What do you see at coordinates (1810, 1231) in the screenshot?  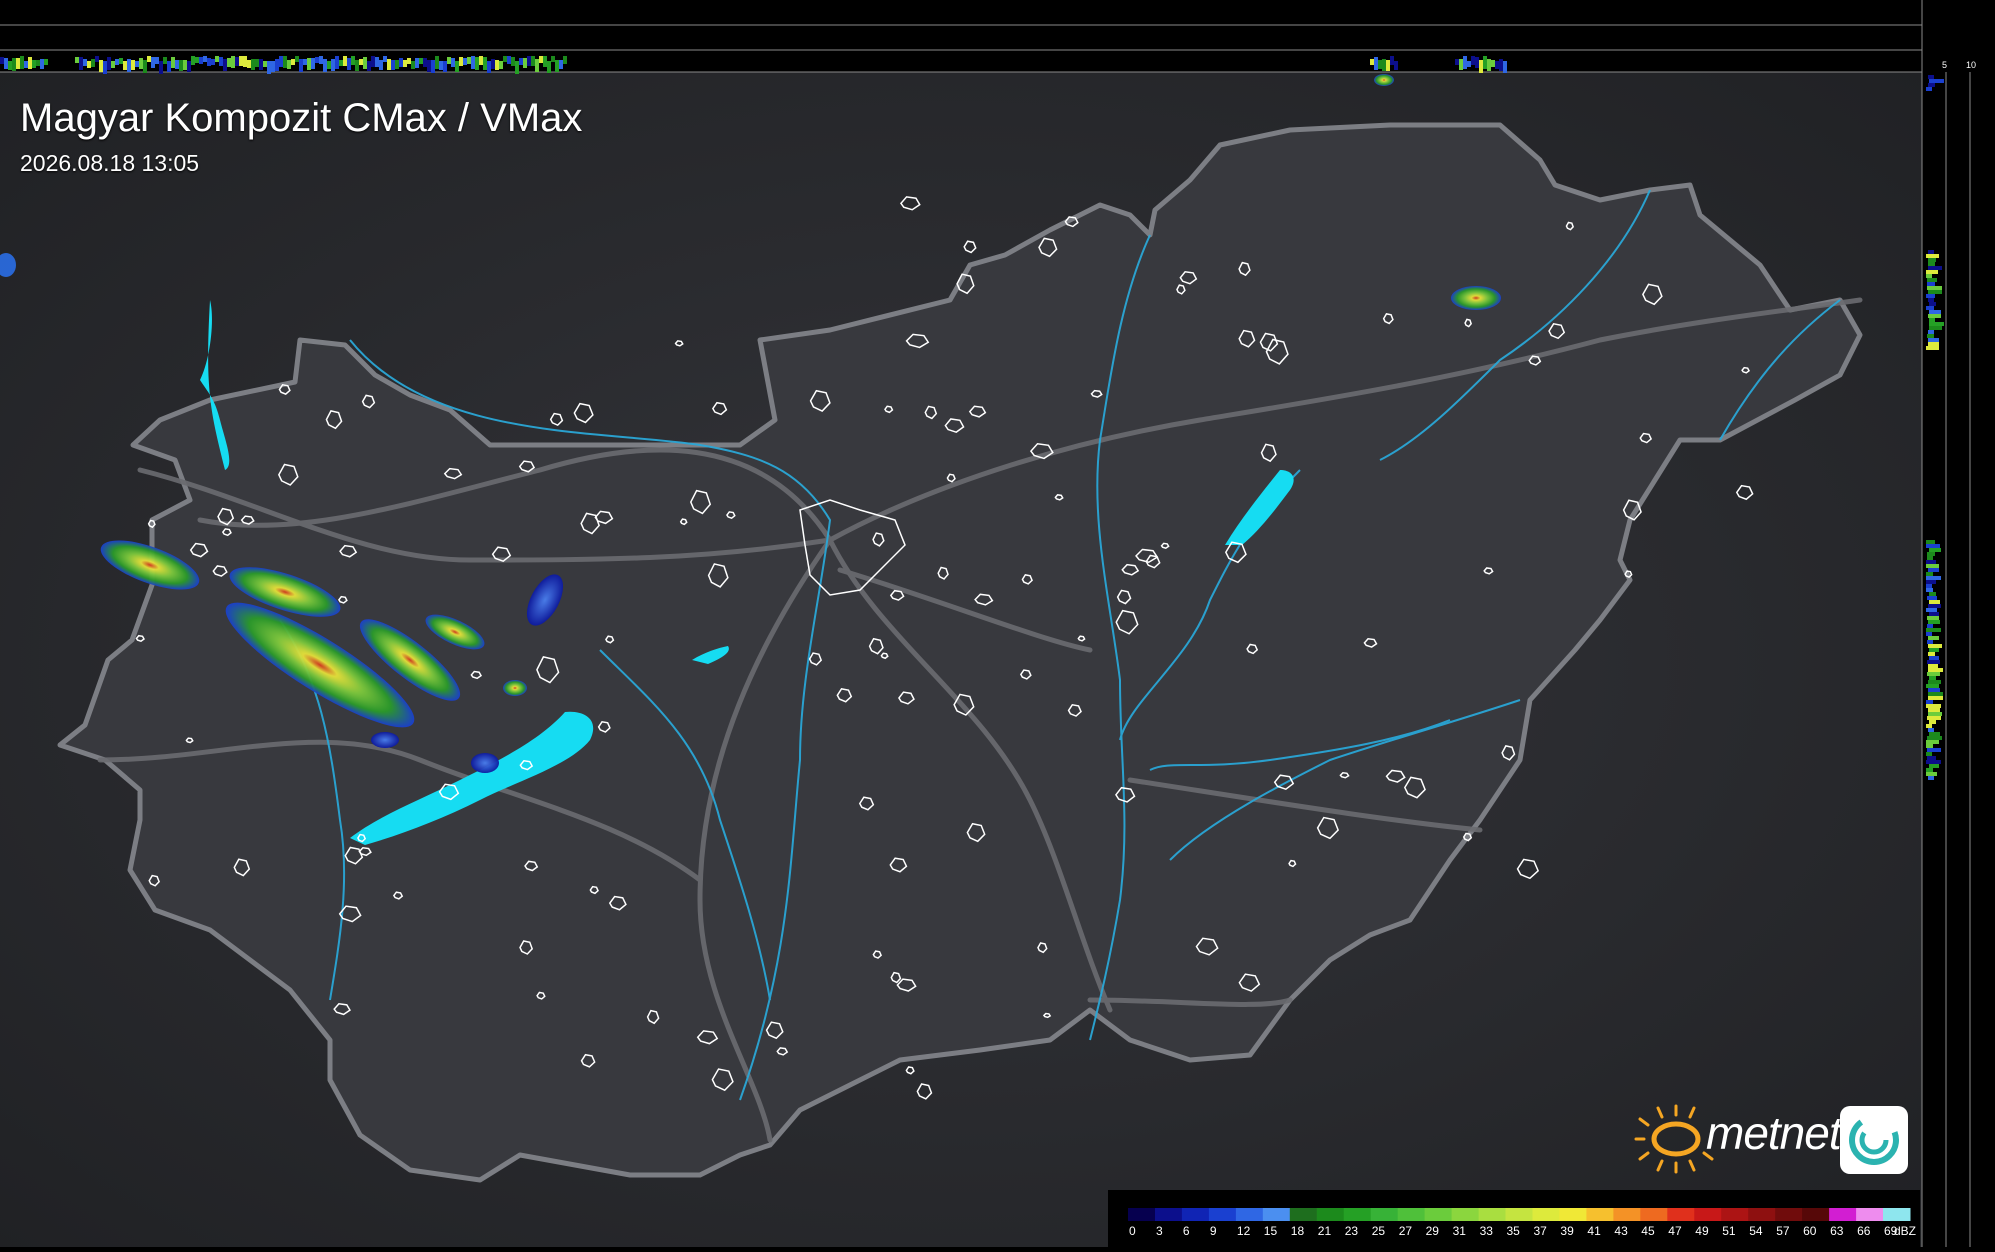 I see `legend-label: 60` at bounding box center [1810, 1231].